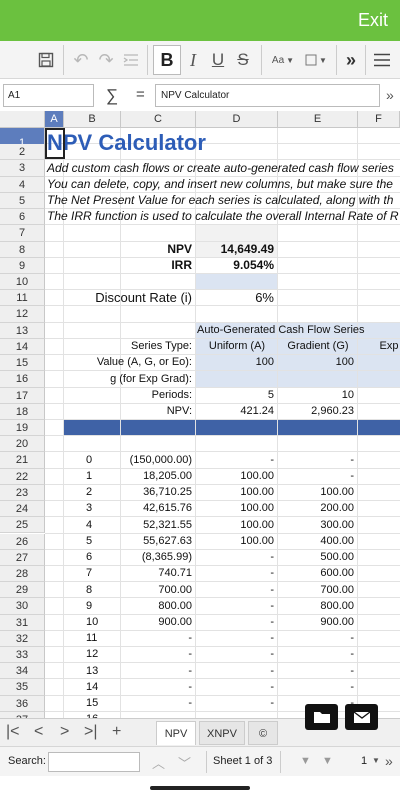 Image resolution: width=400 pixels, height=800 pixels. Describe the element at coordinates (318, 119) in the screenshot. I see `column-header-e: E` at that location.